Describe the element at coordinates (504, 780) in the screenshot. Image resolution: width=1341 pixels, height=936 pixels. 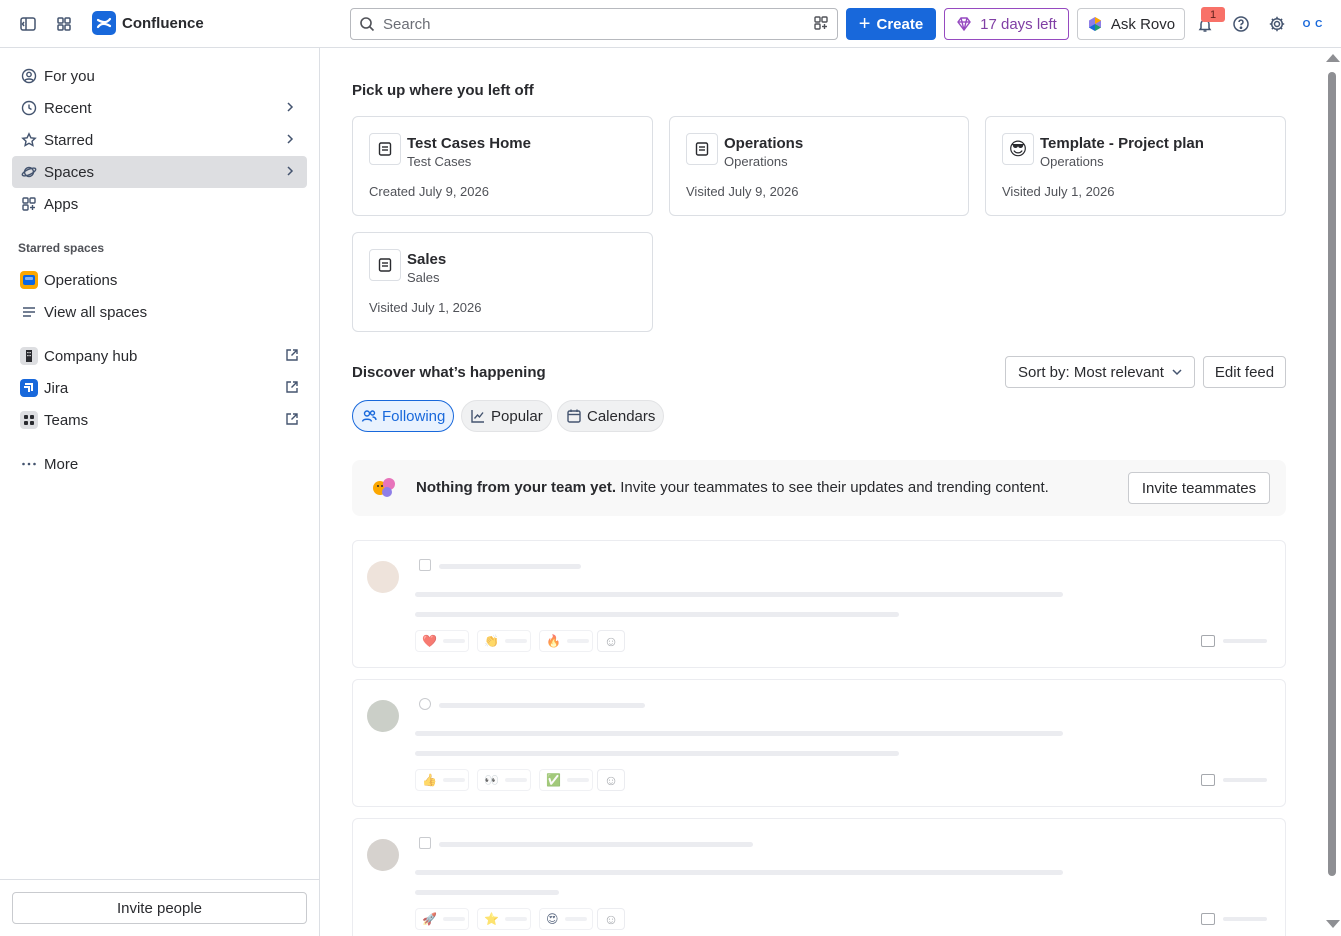
I see `reaction-chip: 👀` at that location.